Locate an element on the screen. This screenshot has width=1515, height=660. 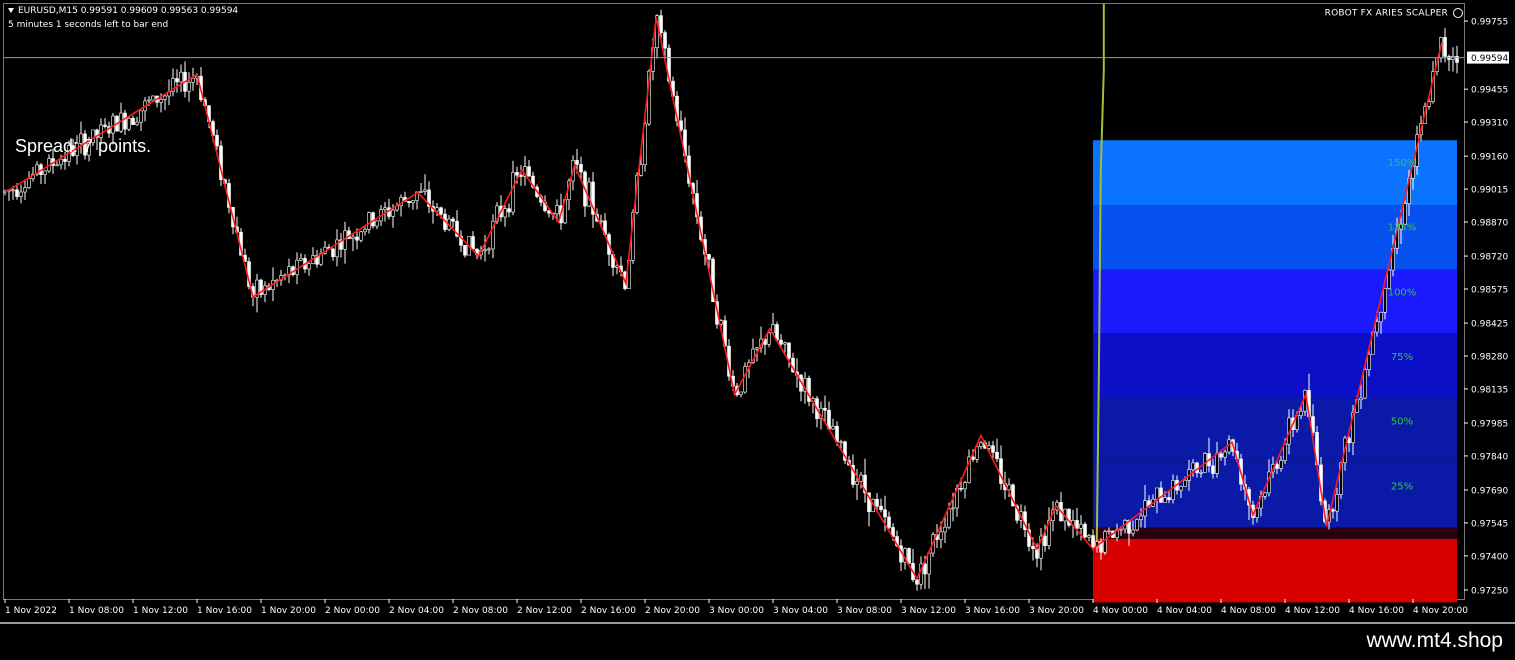
level-label: 100% is located at coordinates (1402, 292).